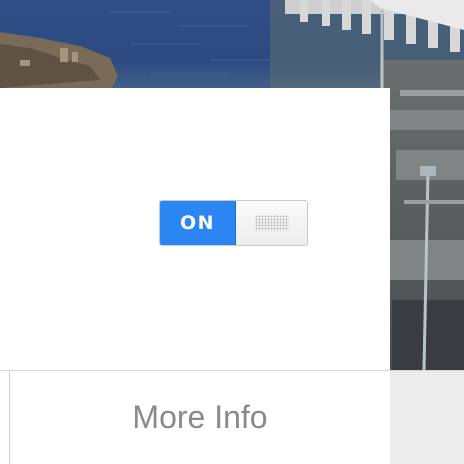 This screenshot has height=464, width=464. I want to click on on-off-toggle: ON, so click(233, 223).